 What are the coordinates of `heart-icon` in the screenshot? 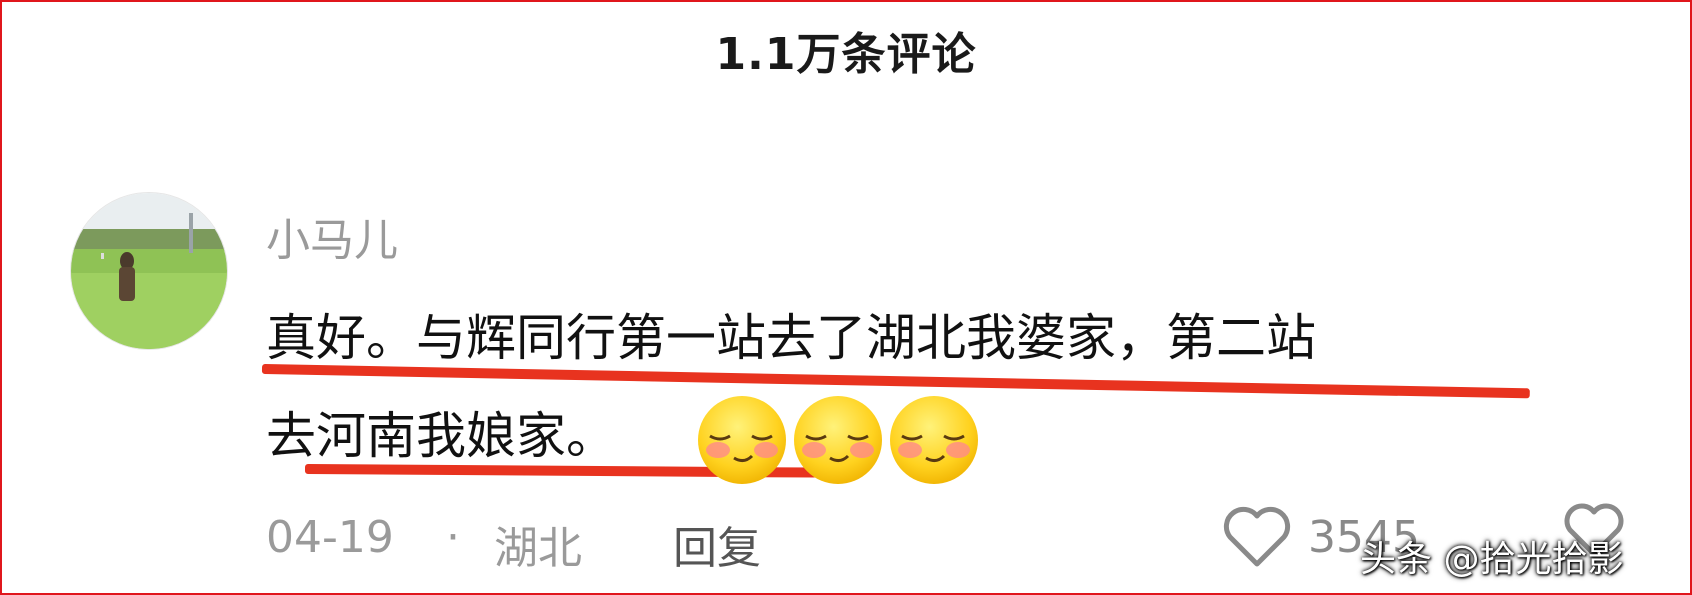 It's located at (1257, 537).